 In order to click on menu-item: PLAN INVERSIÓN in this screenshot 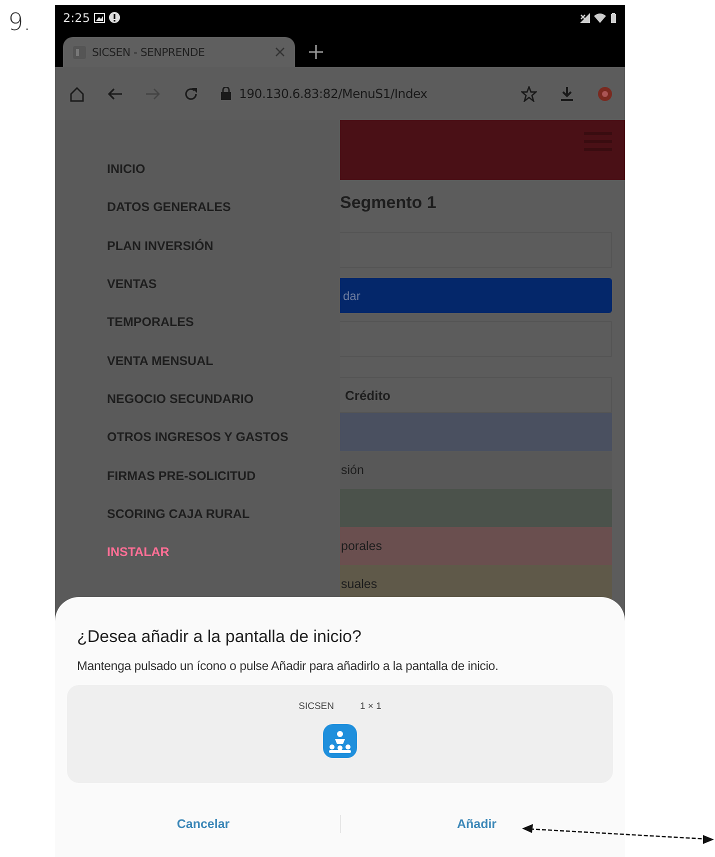, I will do `click(160, 245)`.